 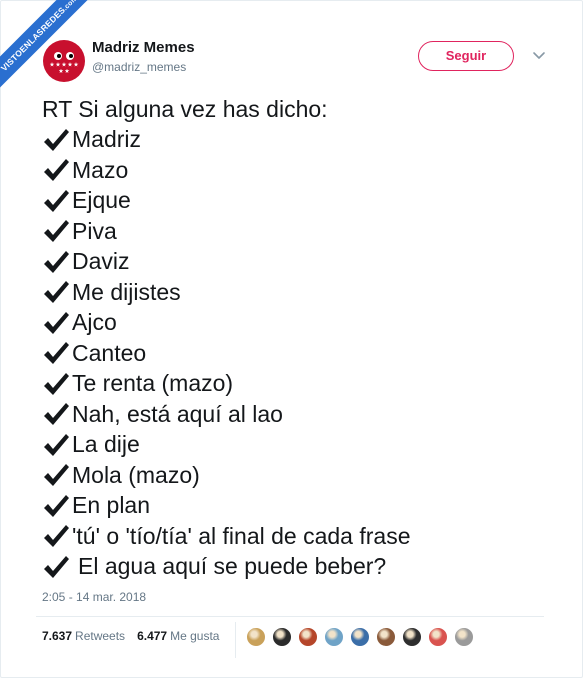 I want to click on checklist-item: Canteo, so click(x=302, y=353).